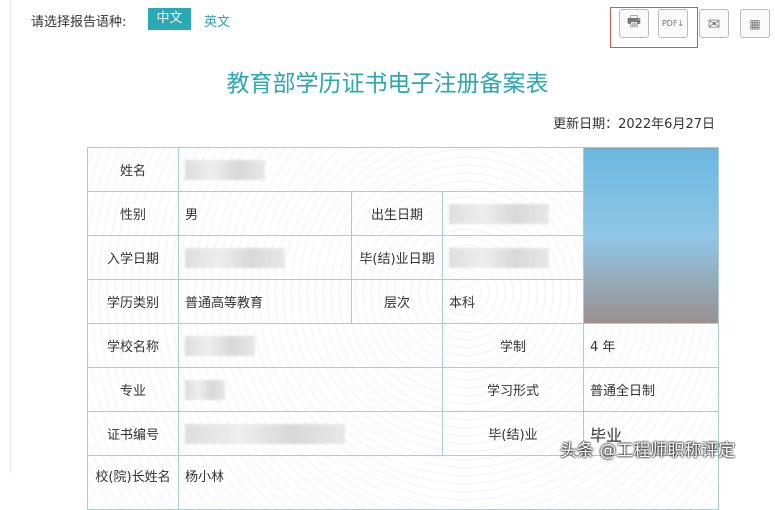  I want to click on edu-type-value: 普通高等教育, so click(265, 301).